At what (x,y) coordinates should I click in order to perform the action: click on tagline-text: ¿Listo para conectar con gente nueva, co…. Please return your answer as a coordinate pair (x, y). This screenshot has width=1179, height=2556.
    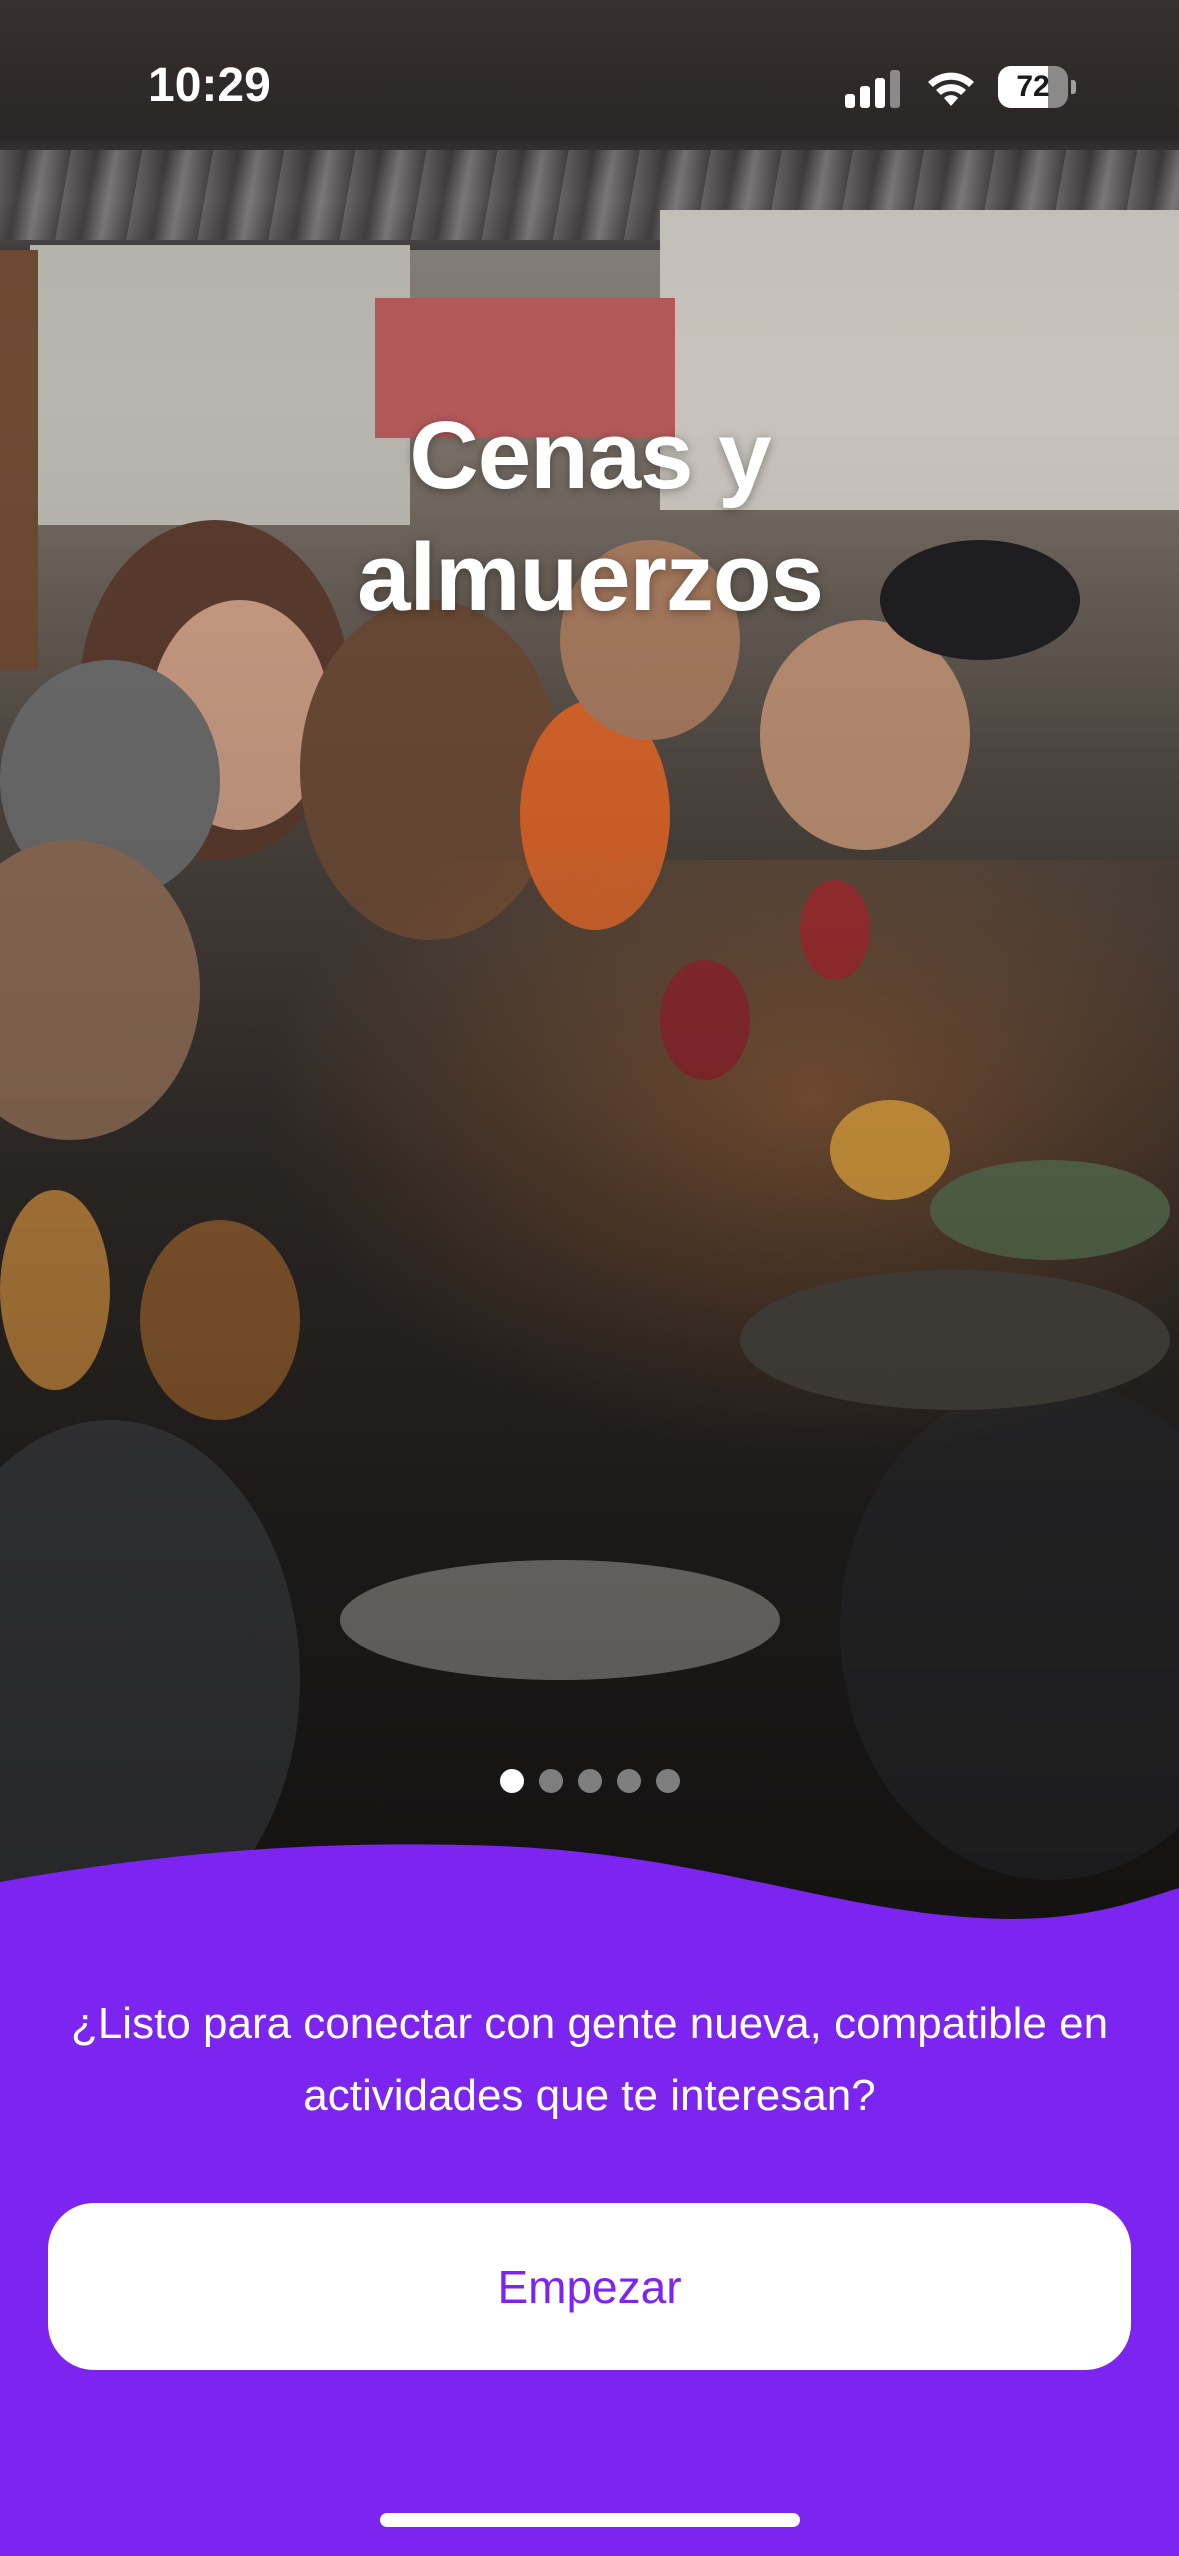
    Looking at the image, I should click on (589, 2059).